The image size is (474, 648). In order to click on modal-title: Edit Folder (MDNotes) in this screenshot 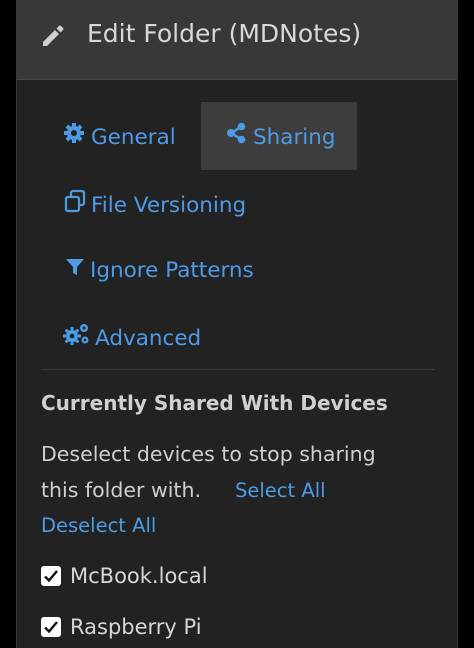, I will do `click(224, 33)`.